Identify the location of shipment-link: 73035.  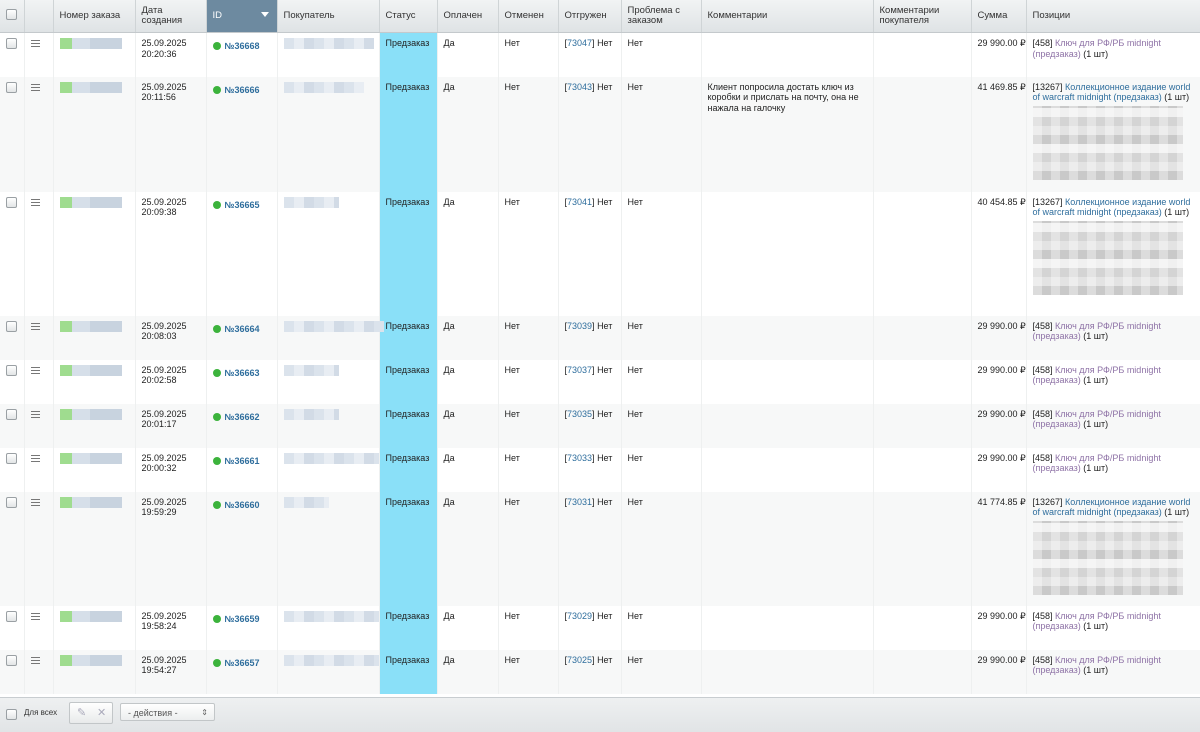
(579, 414).